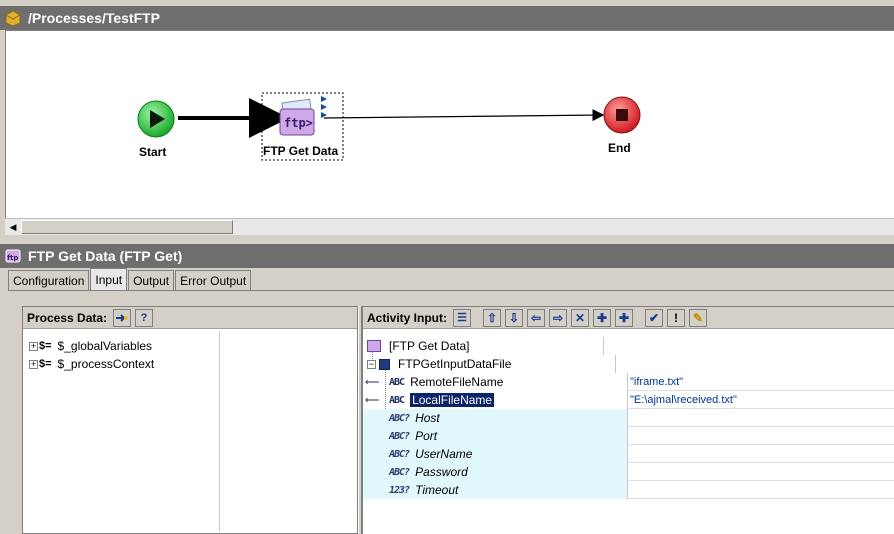 The height and width of the screenshot is (534, 894). Describe the element at coordinates (449, 226) in the screenshot. I see `canvas-horizontal-scrollbar: ◀` at that location.